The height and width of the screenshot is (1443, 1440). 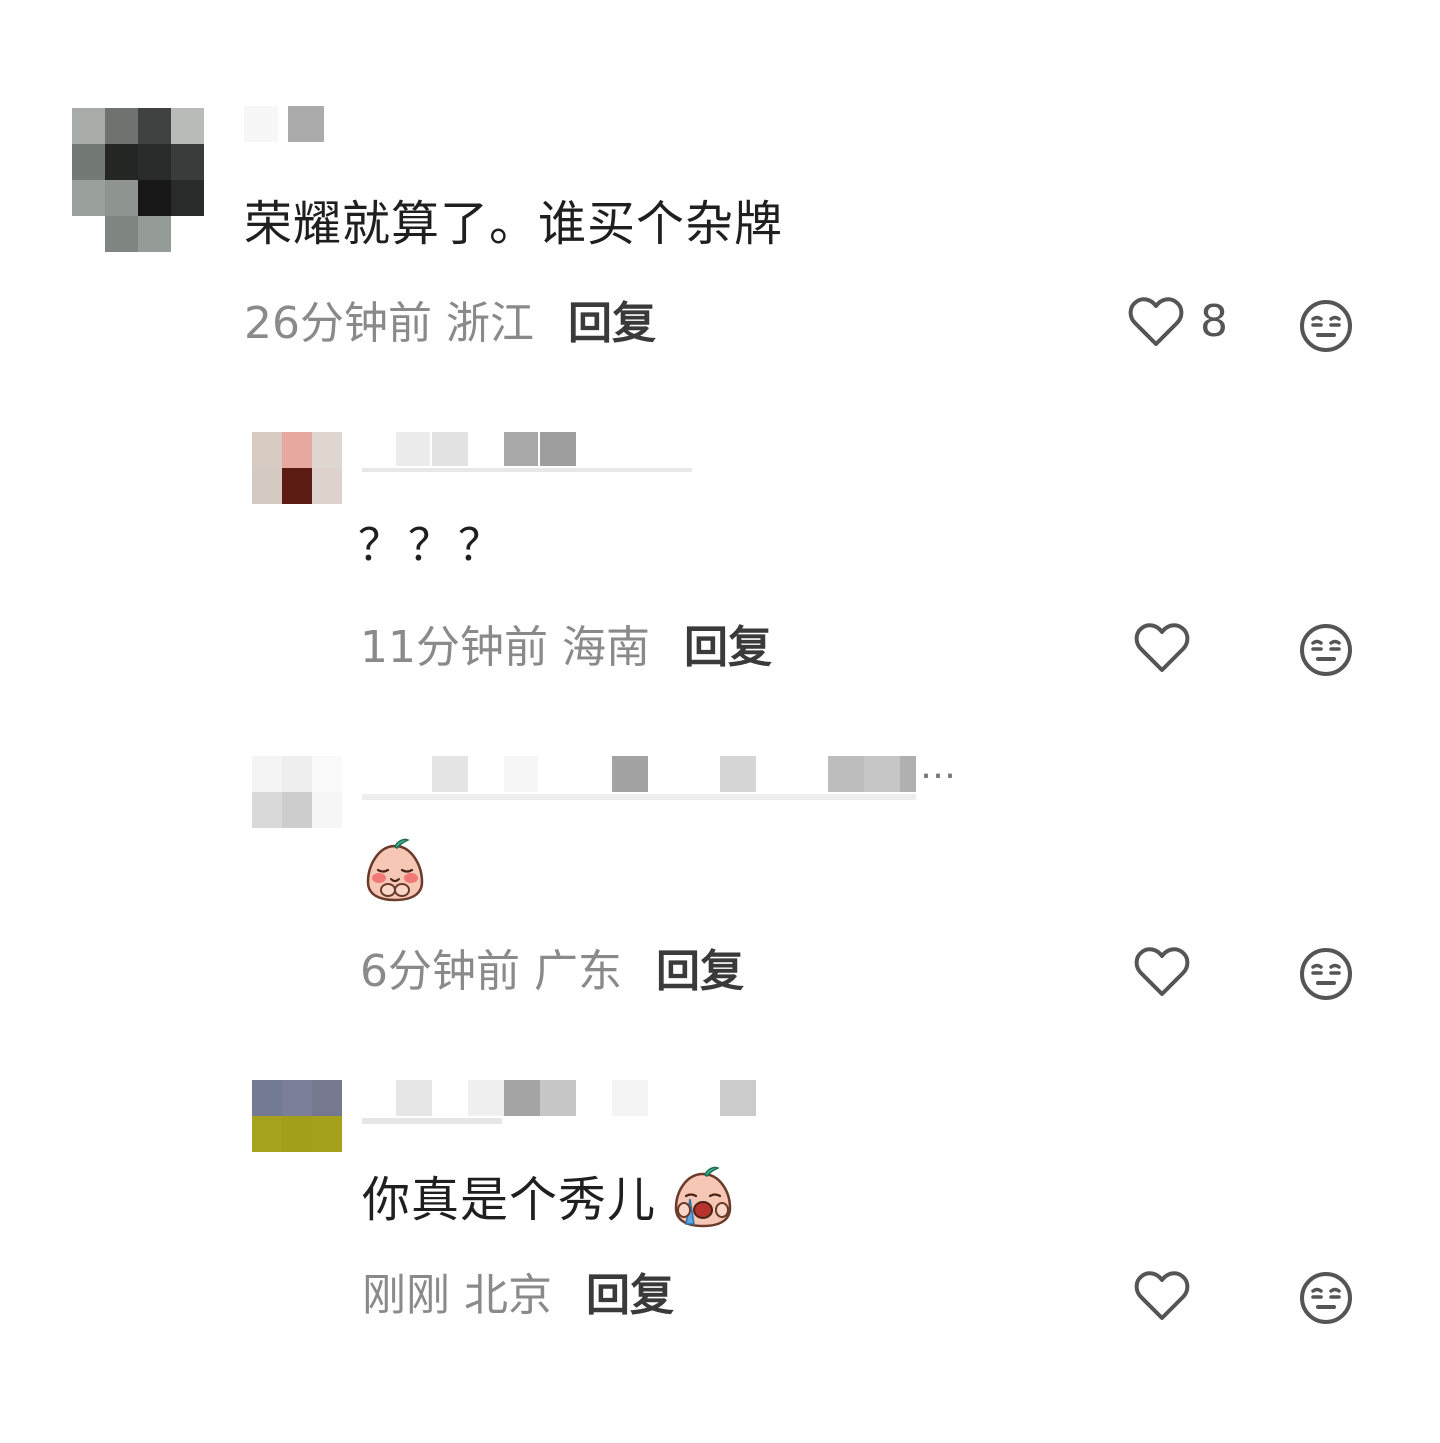 I want to click on comment-meta: 刚刚 北京 回复, so click(x=518, y=1296).